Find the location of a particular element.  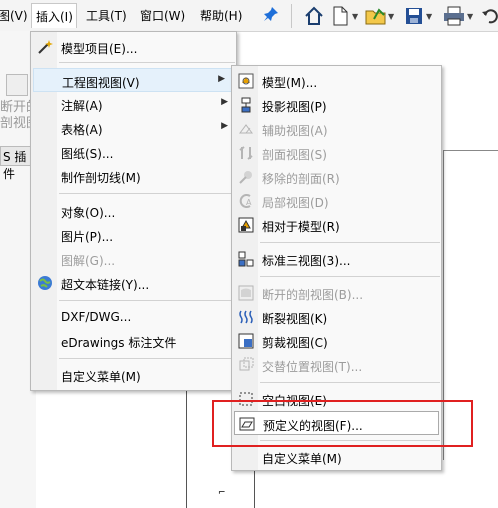

menu-tools: 工具(T) is located at coordinates (106, 15).